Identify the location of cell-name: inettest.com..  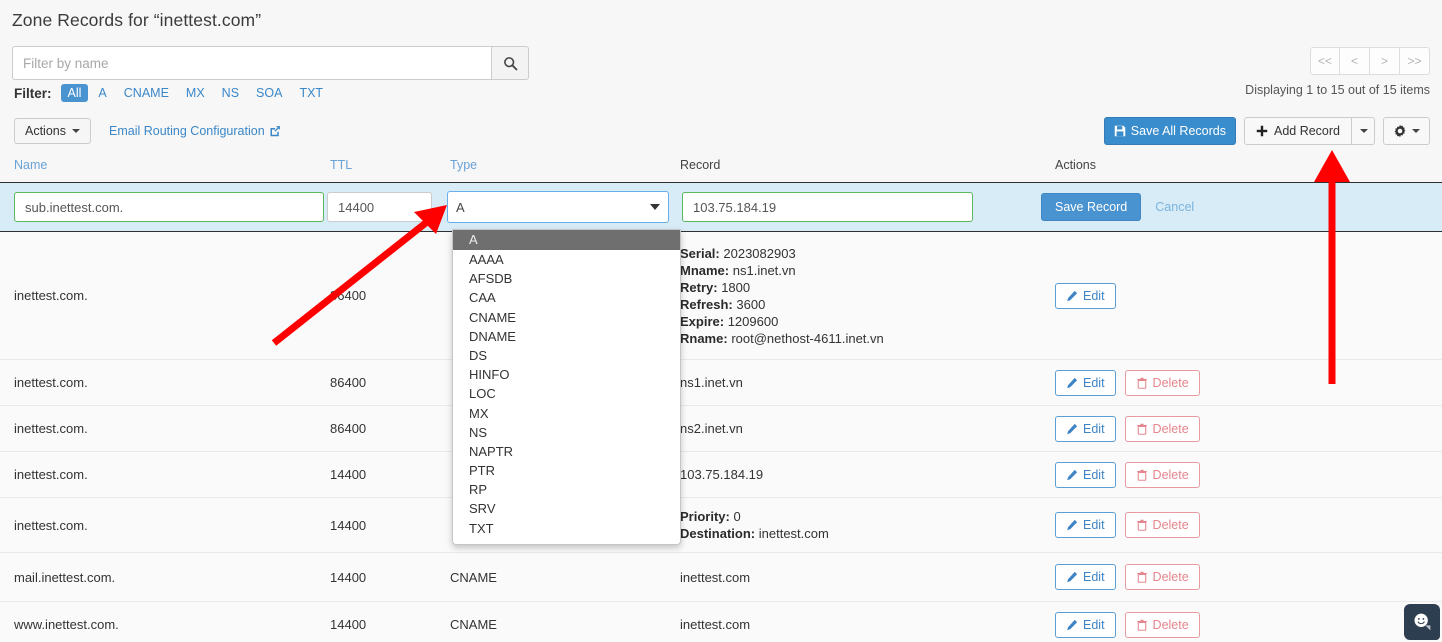
(51, 382).